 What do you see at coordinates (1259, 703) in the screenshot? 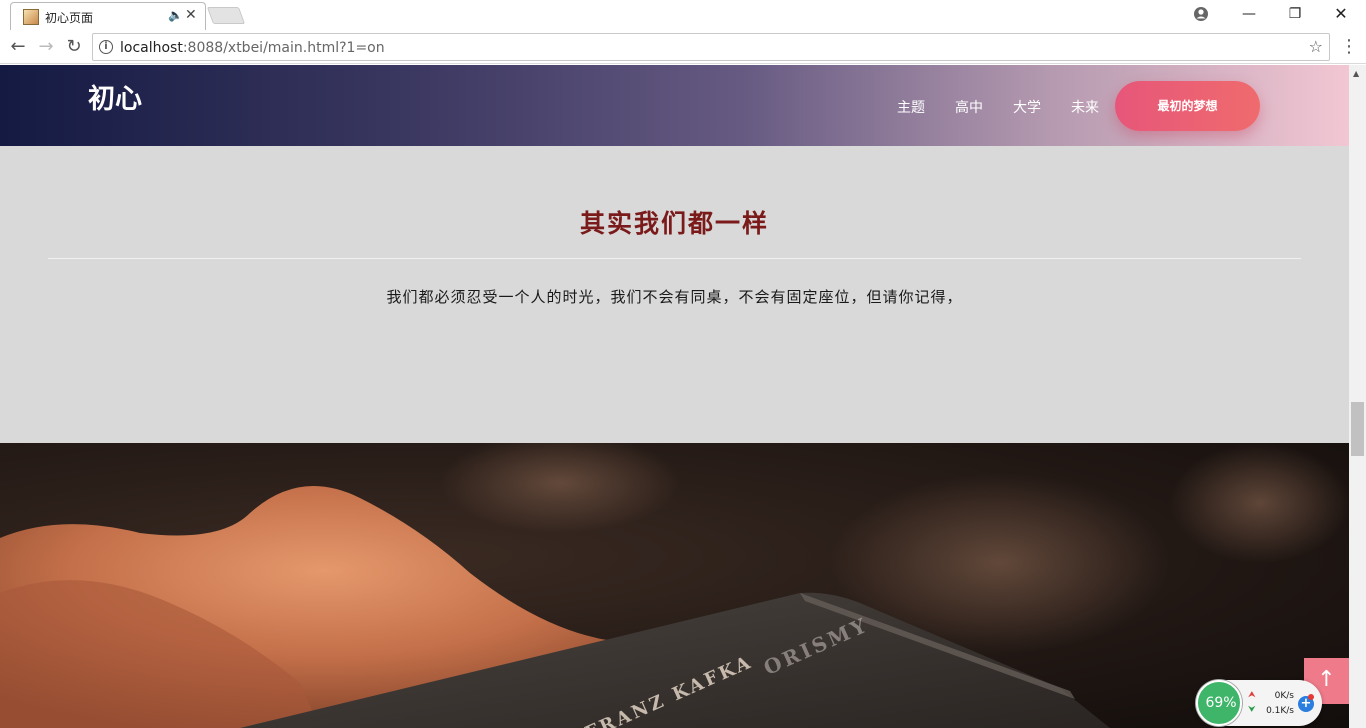
I see `network-speed-widget: 69% ⮝ ⮟ 0K/s 0.1K/s +` at bounding box center [1259, 703].